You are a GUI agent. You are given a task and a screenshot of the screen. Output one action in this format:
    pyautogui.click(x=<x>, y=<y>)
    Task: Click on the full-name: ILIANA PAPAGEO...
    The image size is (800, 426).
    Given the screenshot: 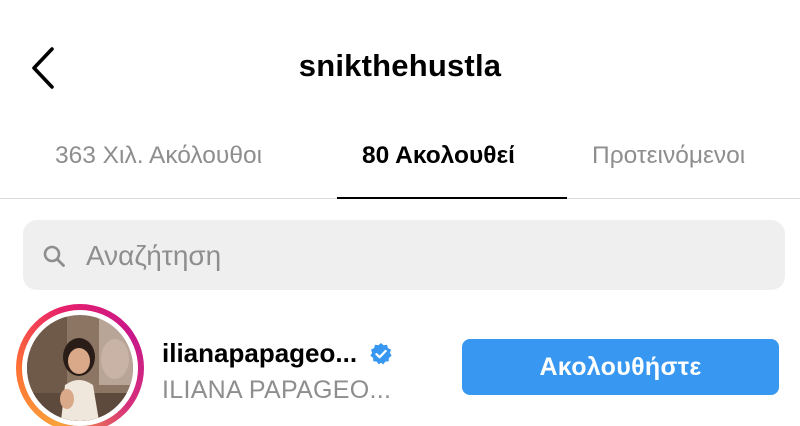 What is the action you would take?
    pyautogui.click(x=277, y=390)
    